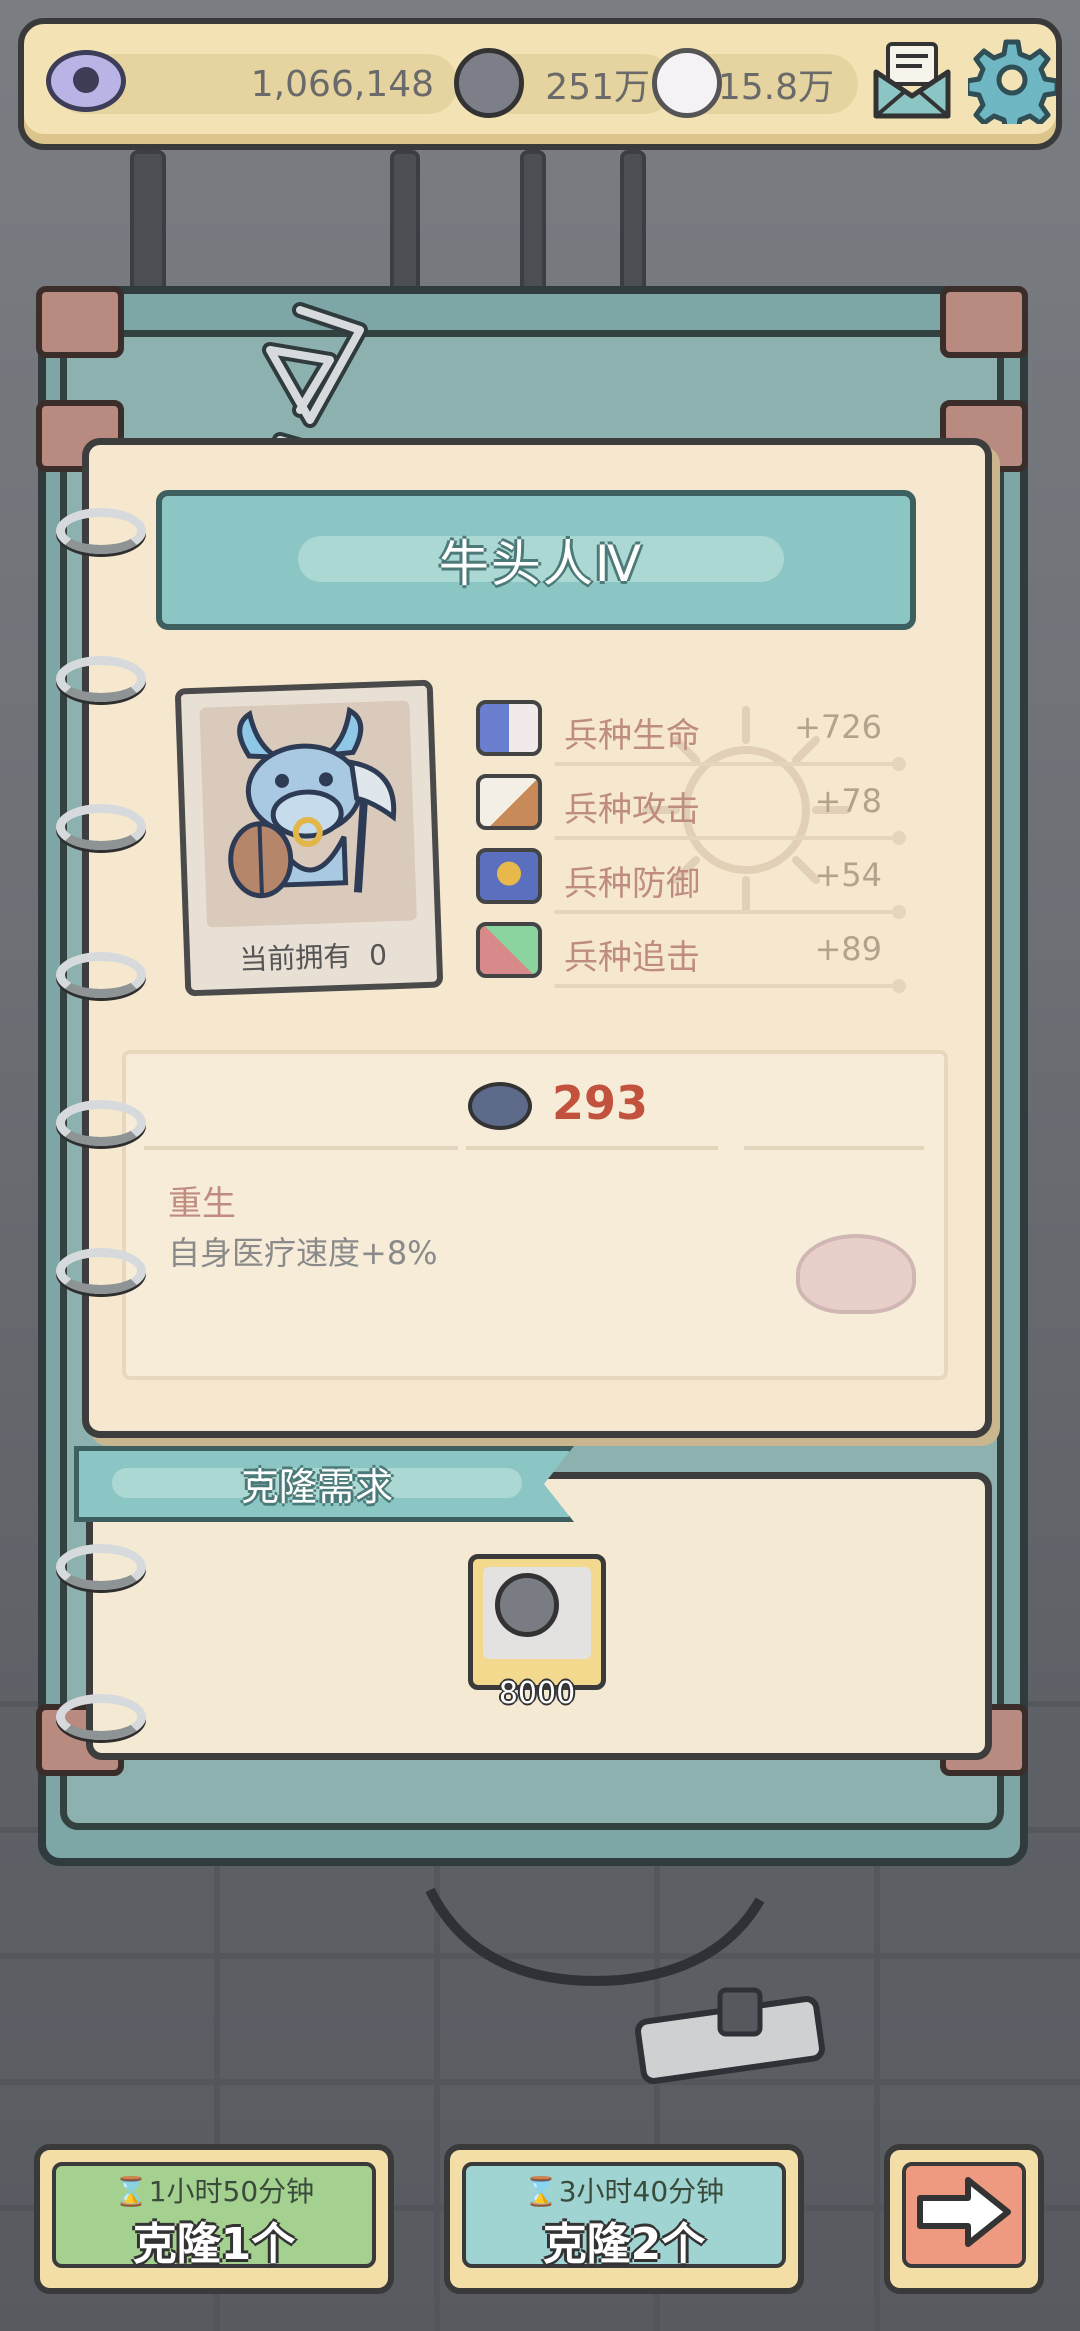 The image size is (1080, 2331). Describe the element at coordinates (625, 1985) in the screenshot. I see `power-strip-icon` at that location.